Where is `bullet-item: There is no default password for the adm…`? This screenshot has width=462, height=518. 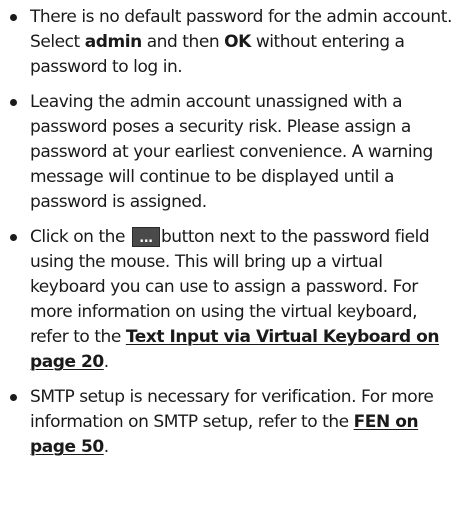
bullet-item: There is no default password for the adm… is located at coordinates (231, 42).